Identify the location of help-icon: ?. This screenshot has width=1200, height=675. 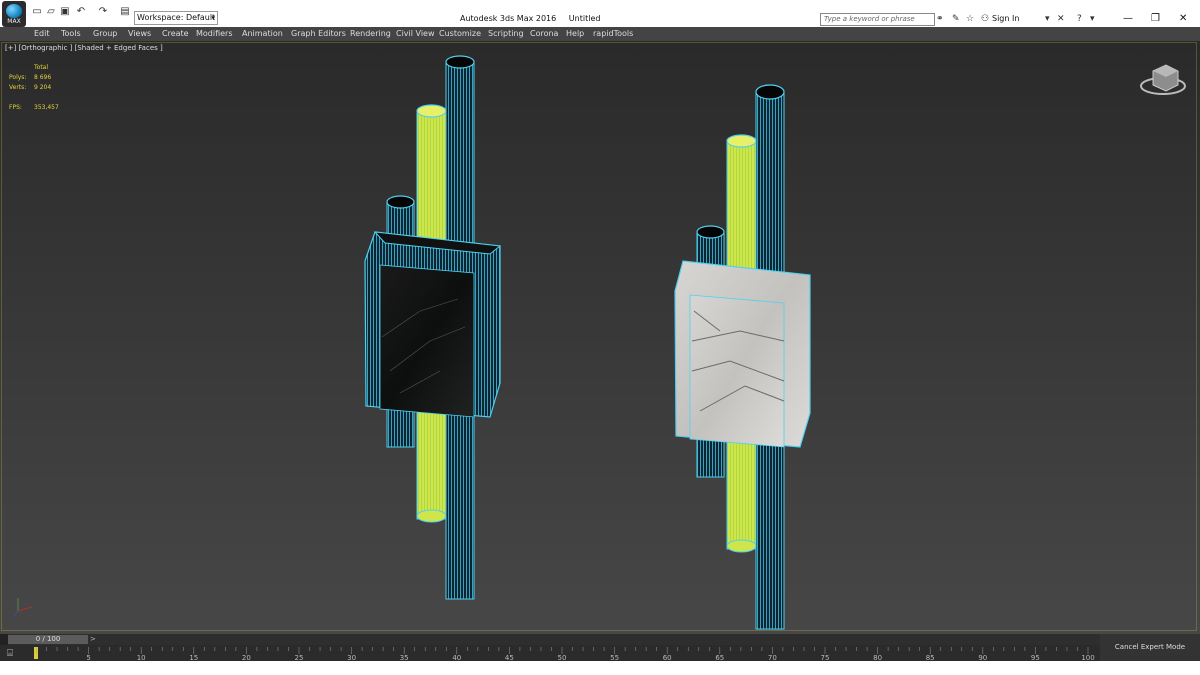
(1079, 19).